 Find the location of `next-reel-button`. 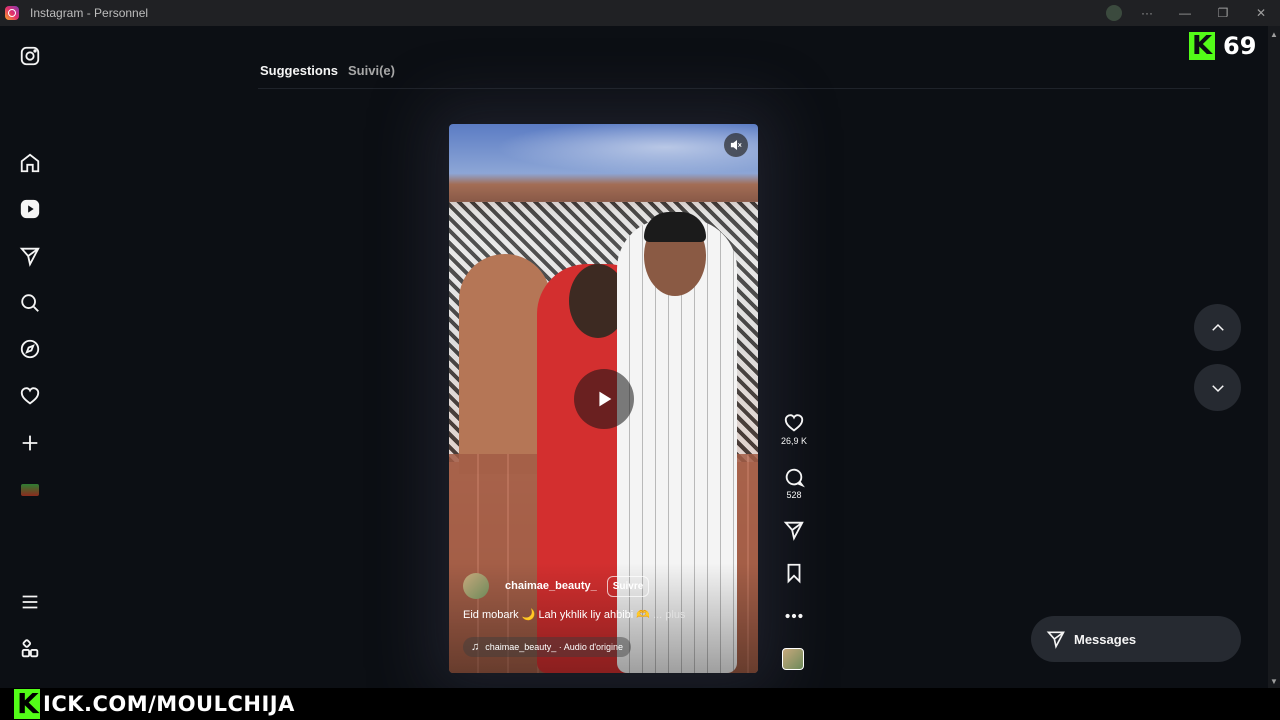

next-reel-button is located at coordinates (1217, 387).